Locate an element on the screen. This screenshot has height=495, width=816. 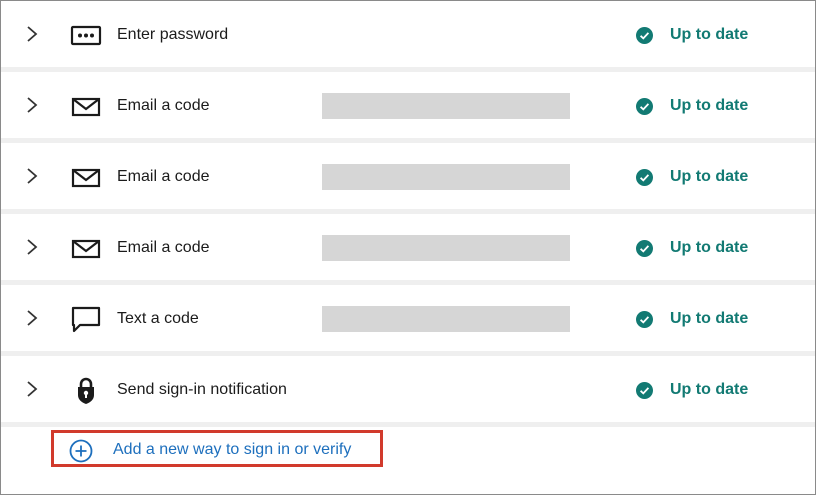
method-label: Send sign-in notification is located at coordinates (202, 389).